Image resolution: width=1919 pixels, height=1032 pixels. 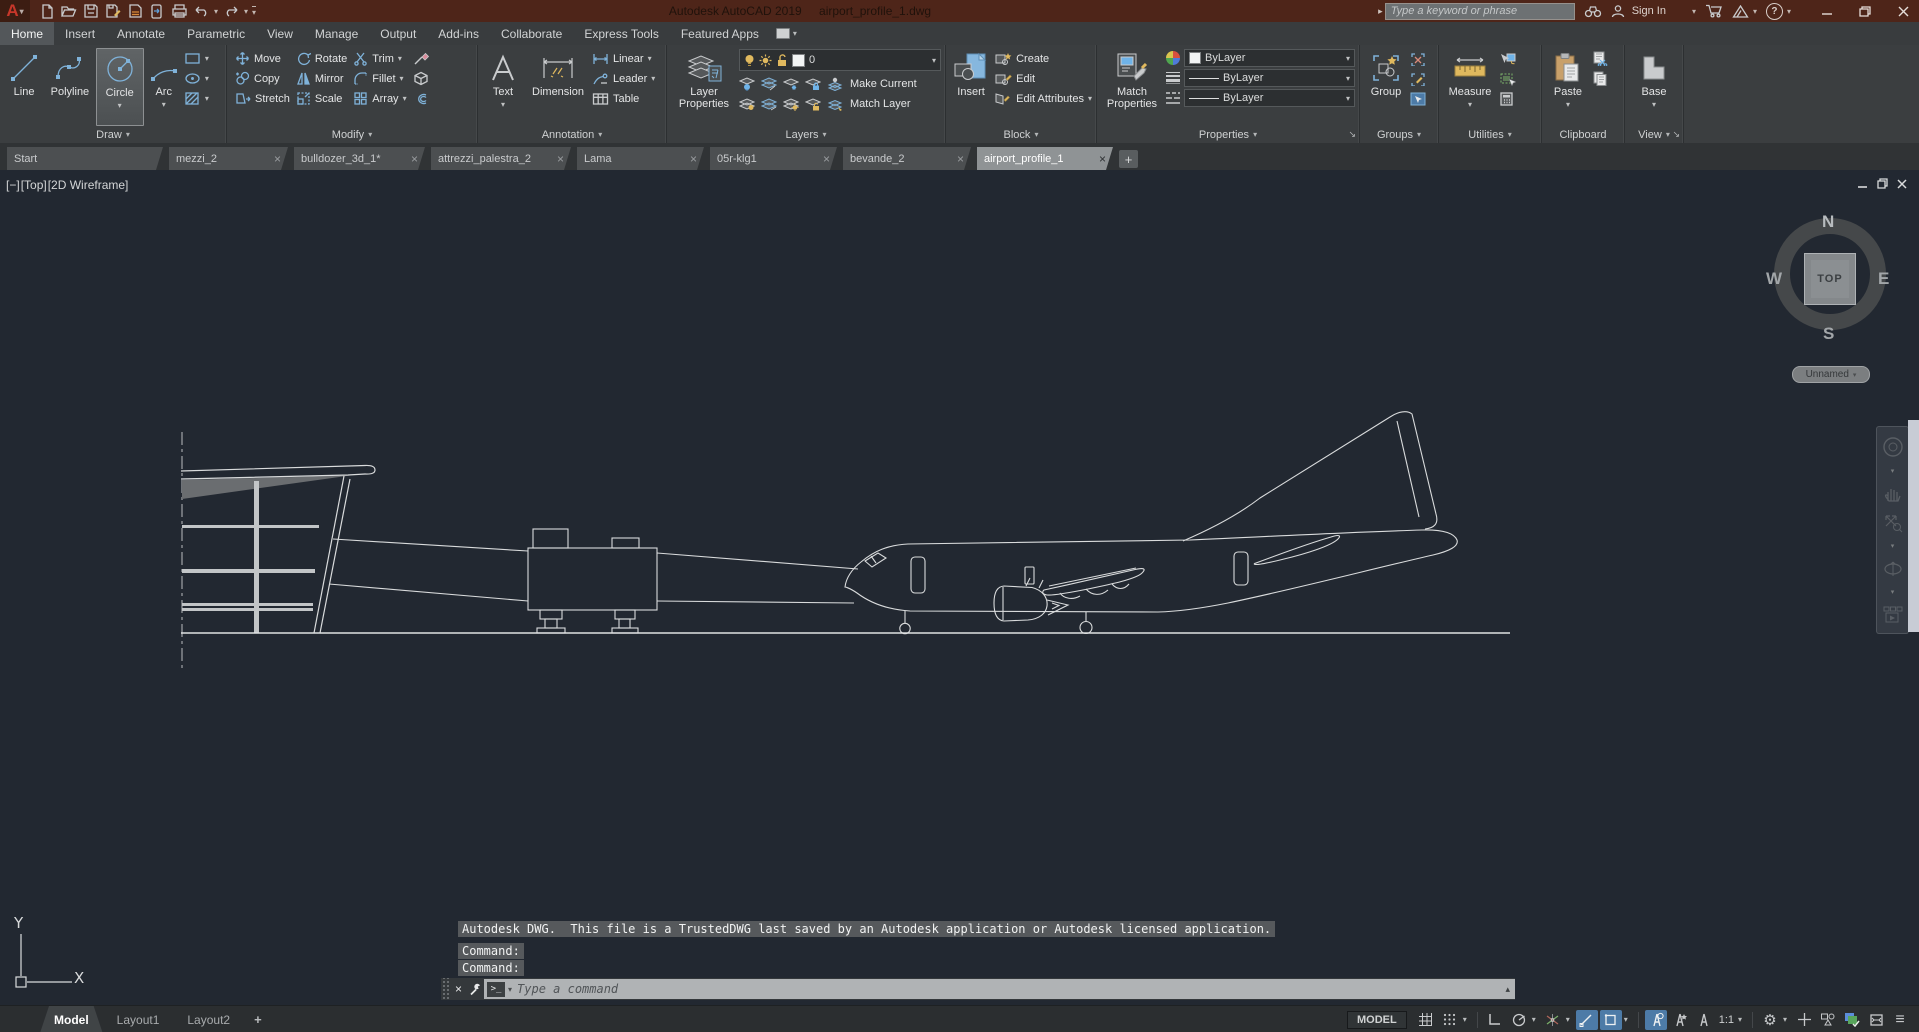 What do you see at coordinates (1610, 1019) in the screenshot?
I see `object-snap-toggle` at bounding box center [1610, 1019].